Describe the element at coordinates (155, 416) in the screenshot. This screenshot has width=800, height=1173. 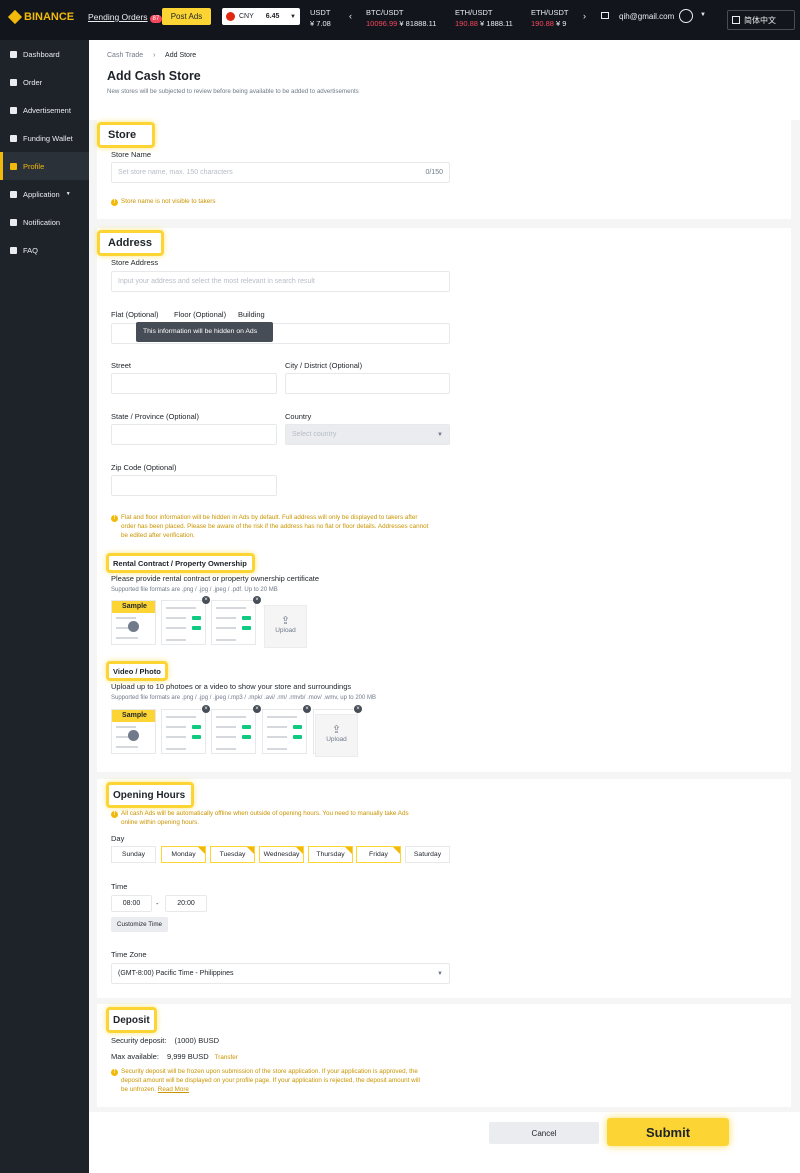
I see `state-label: State / Province (Optional)` at that location.